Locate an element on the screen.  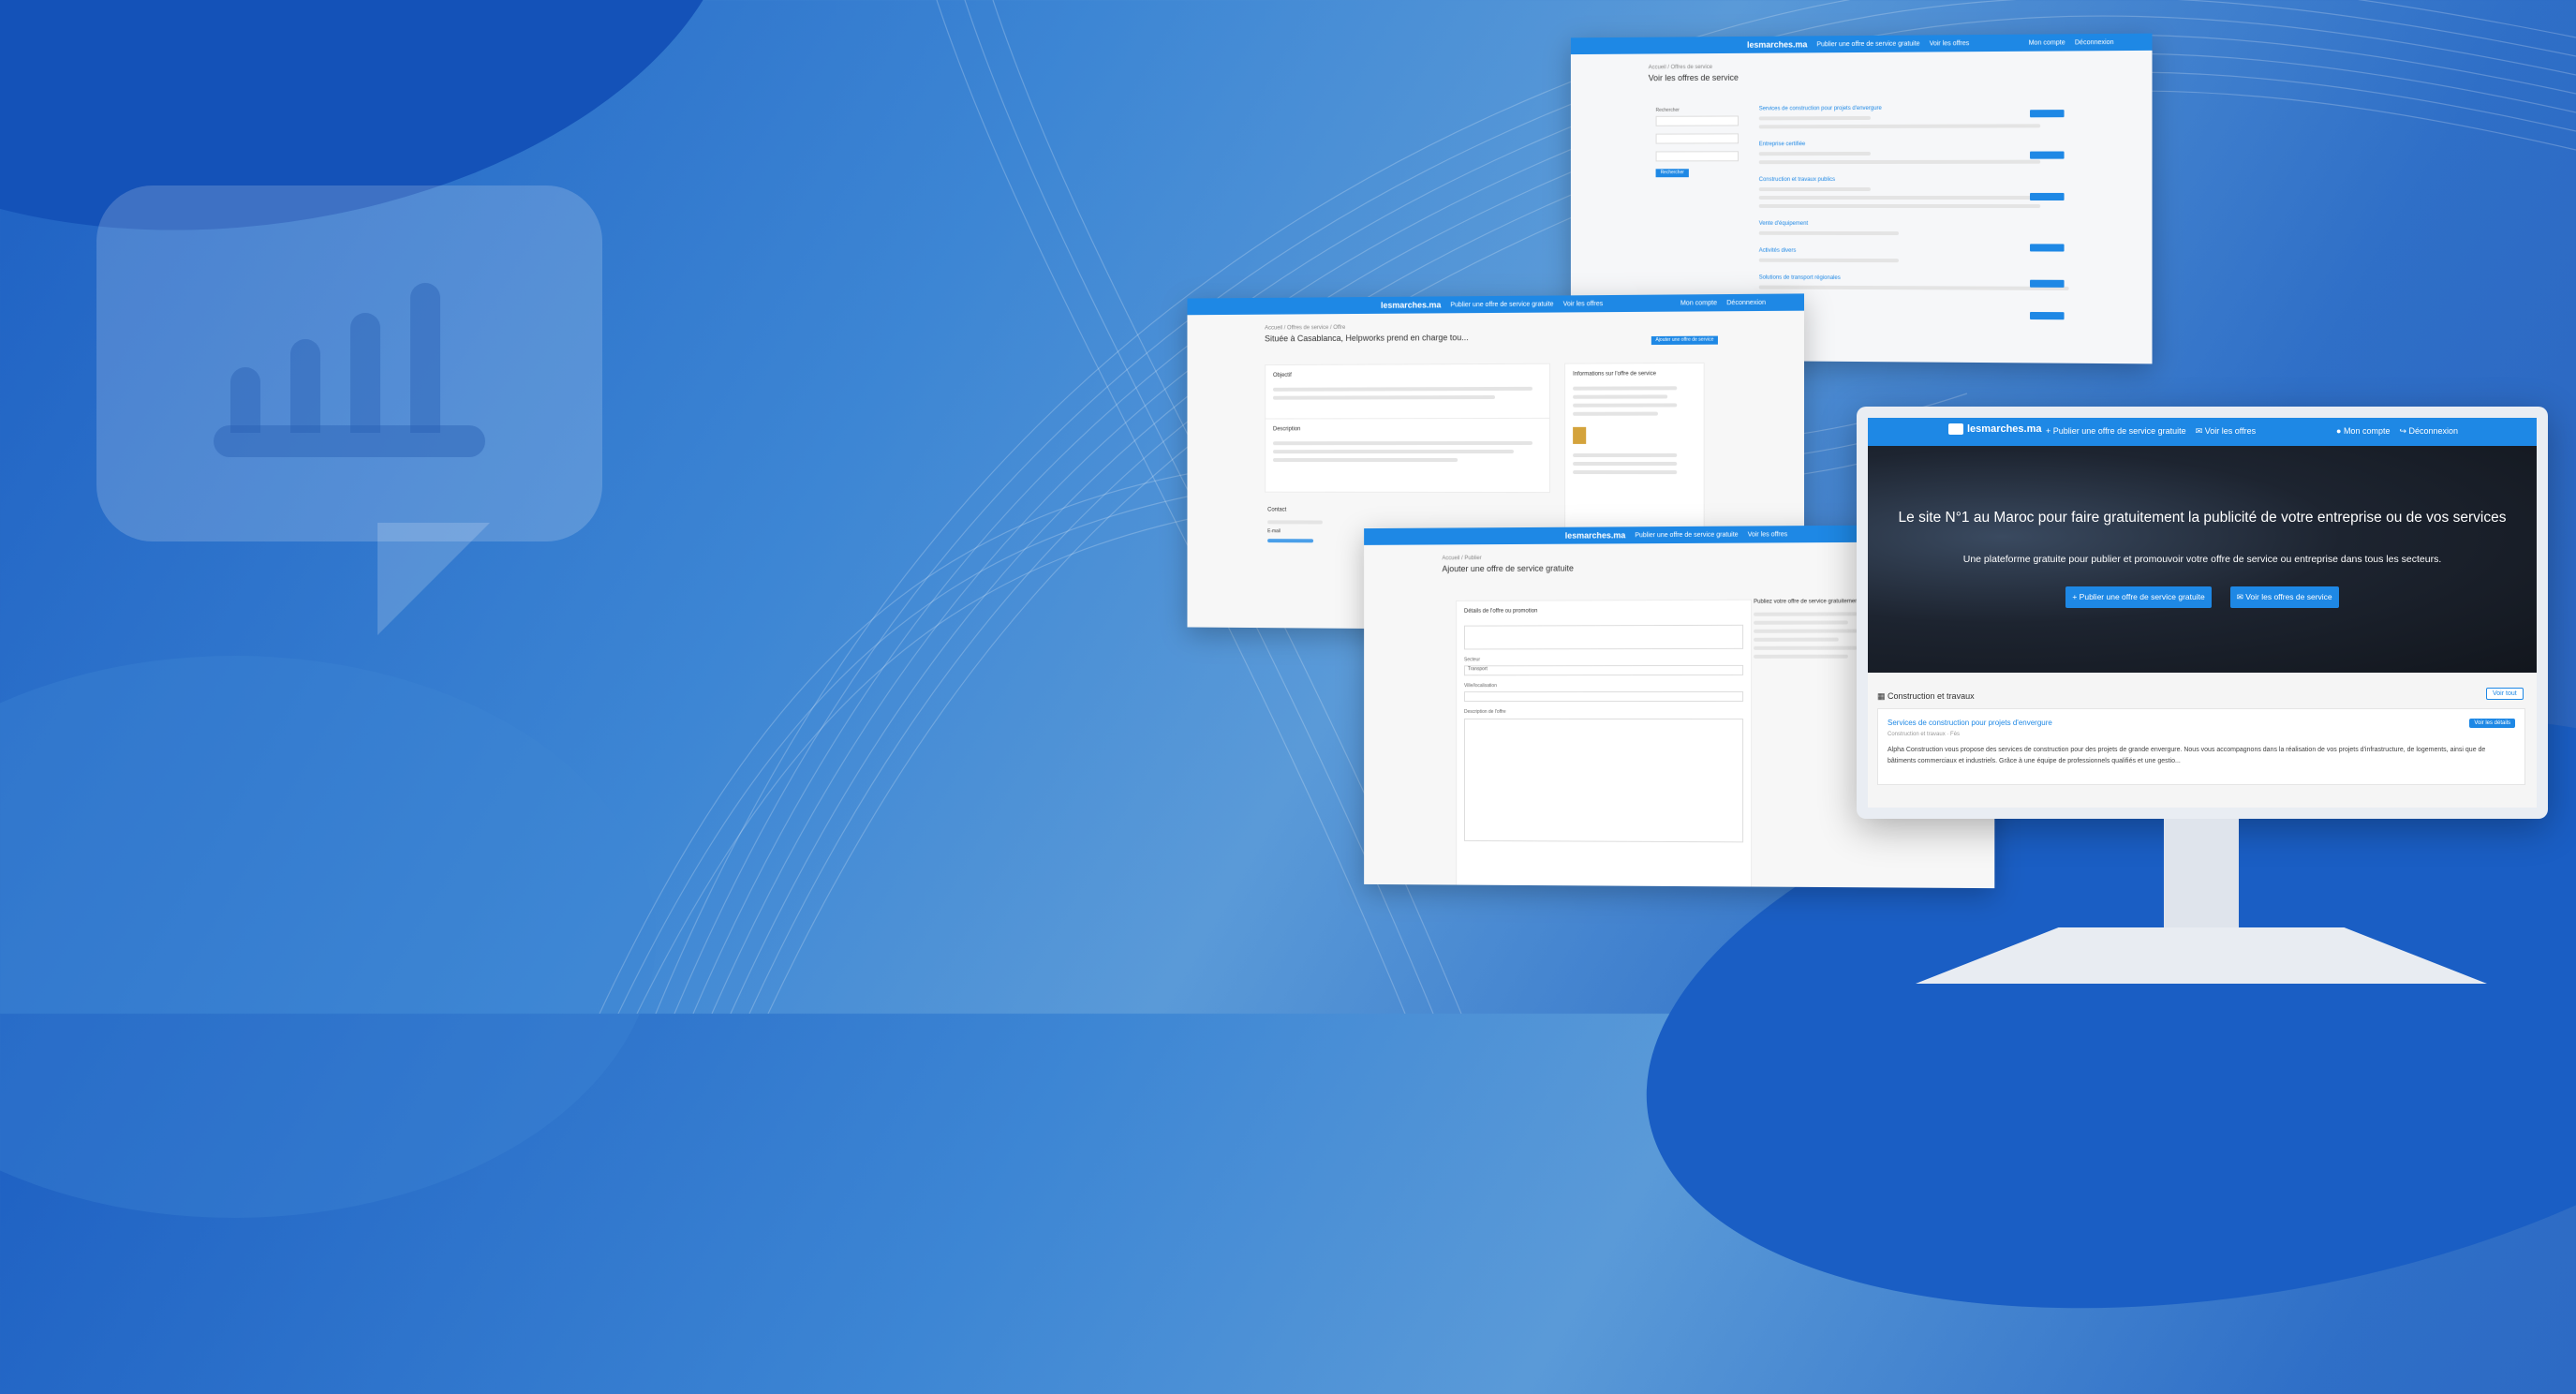
objective-panel: Objectif is located at coordinates (1407, 392).